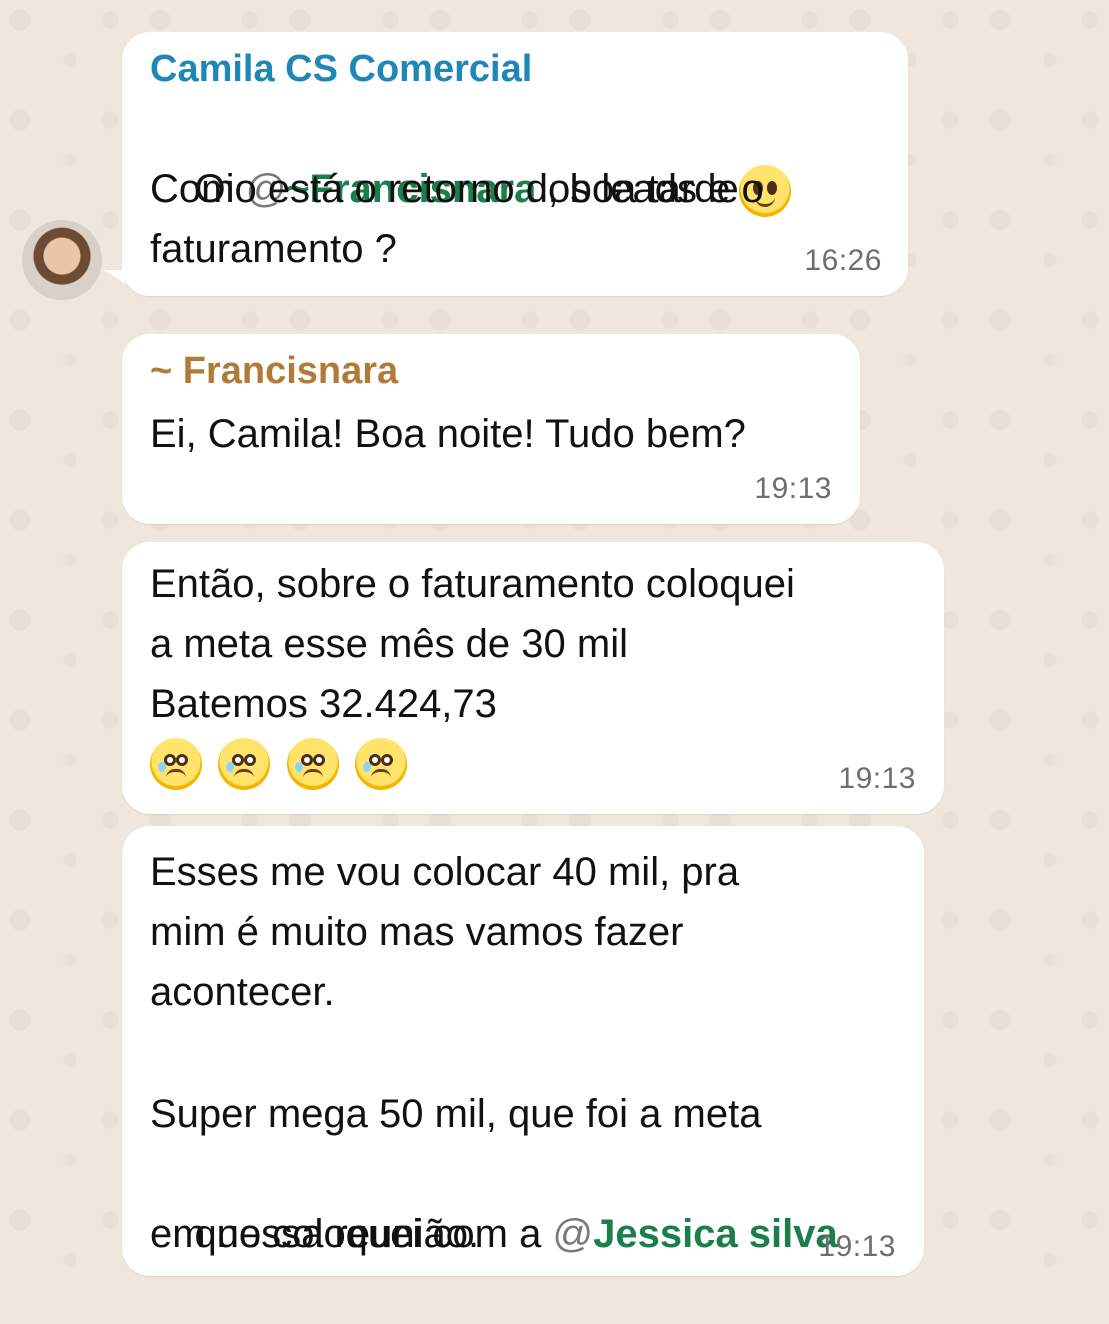 The width and height of the screenshot is (1109, 1324). What do you see at coordinates (323, 704) in the screenshot?
I see `message-line: Batemos 32.424,73` at bounding box center [323, 704].